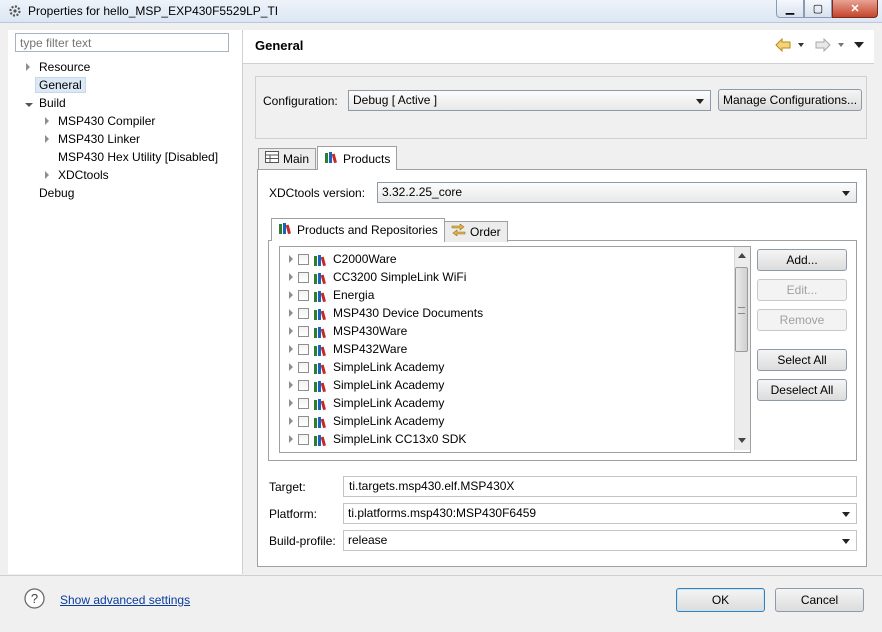  Describe the element at coordinates (317, 193) in the screenshot. I see `xdctools-version-label: XDCtools version:` at that location.